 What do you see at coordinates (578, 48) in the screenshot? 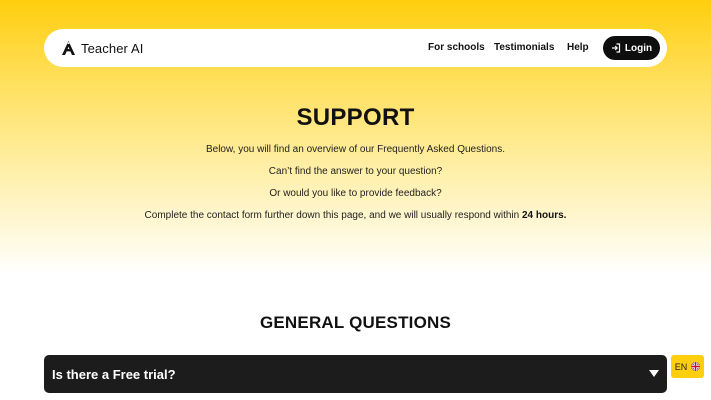
I see `nav-link-help: Help` at bounding box center [578, 48].